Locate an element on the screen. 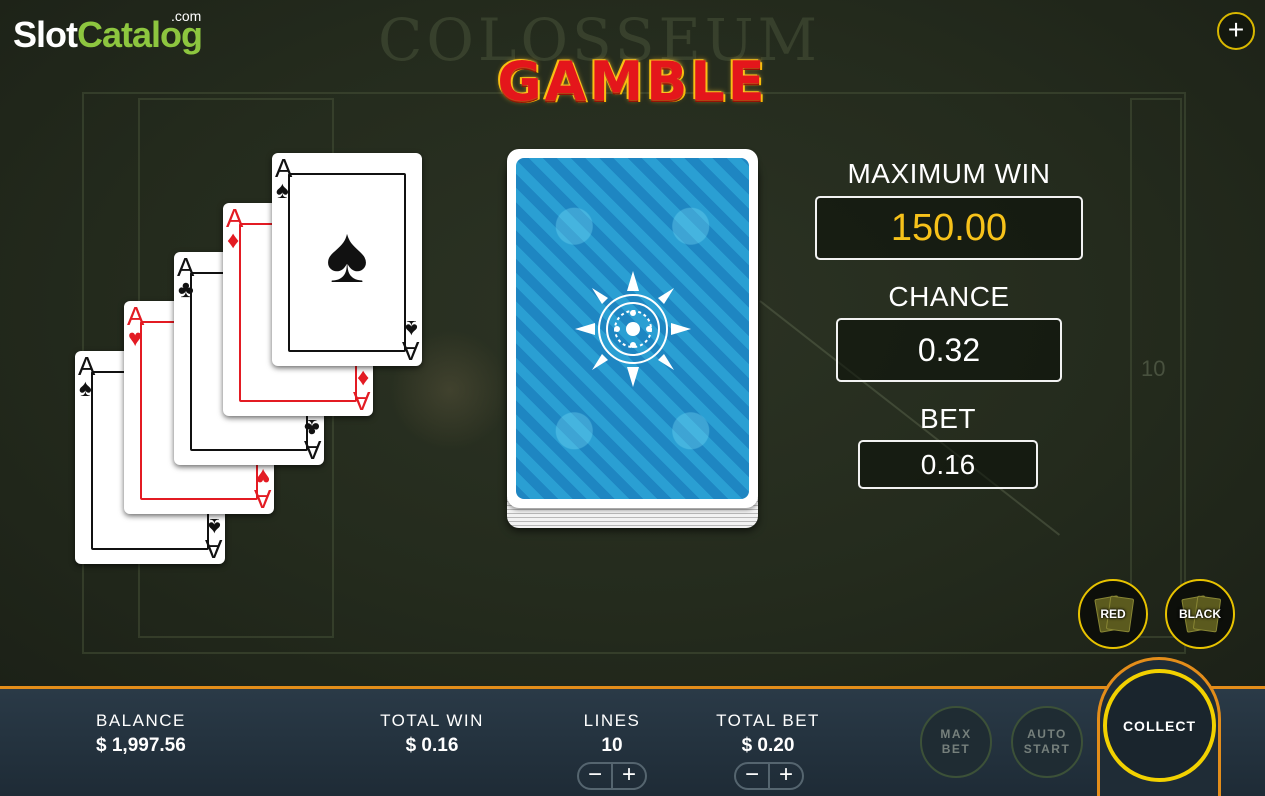  black-choice-label: BLACK is located at coordinates (1200, 614).